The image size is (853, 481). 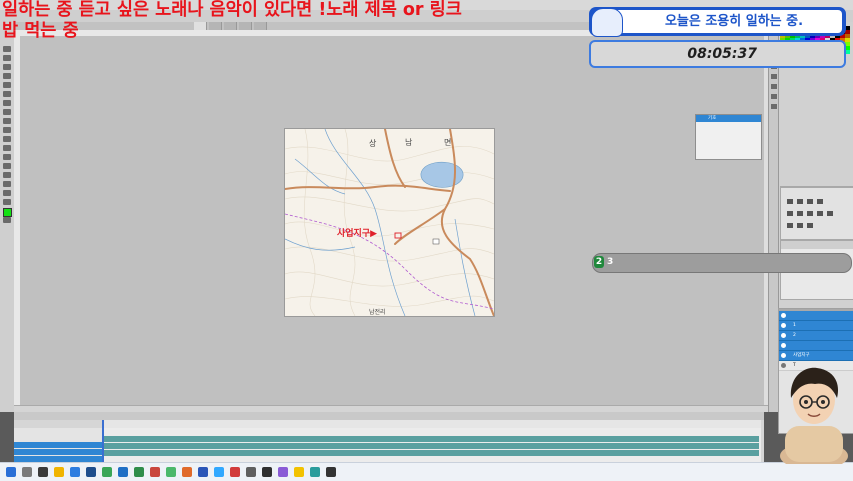 I want to click on floating-panel: 기호, so click(x=728, y=137).